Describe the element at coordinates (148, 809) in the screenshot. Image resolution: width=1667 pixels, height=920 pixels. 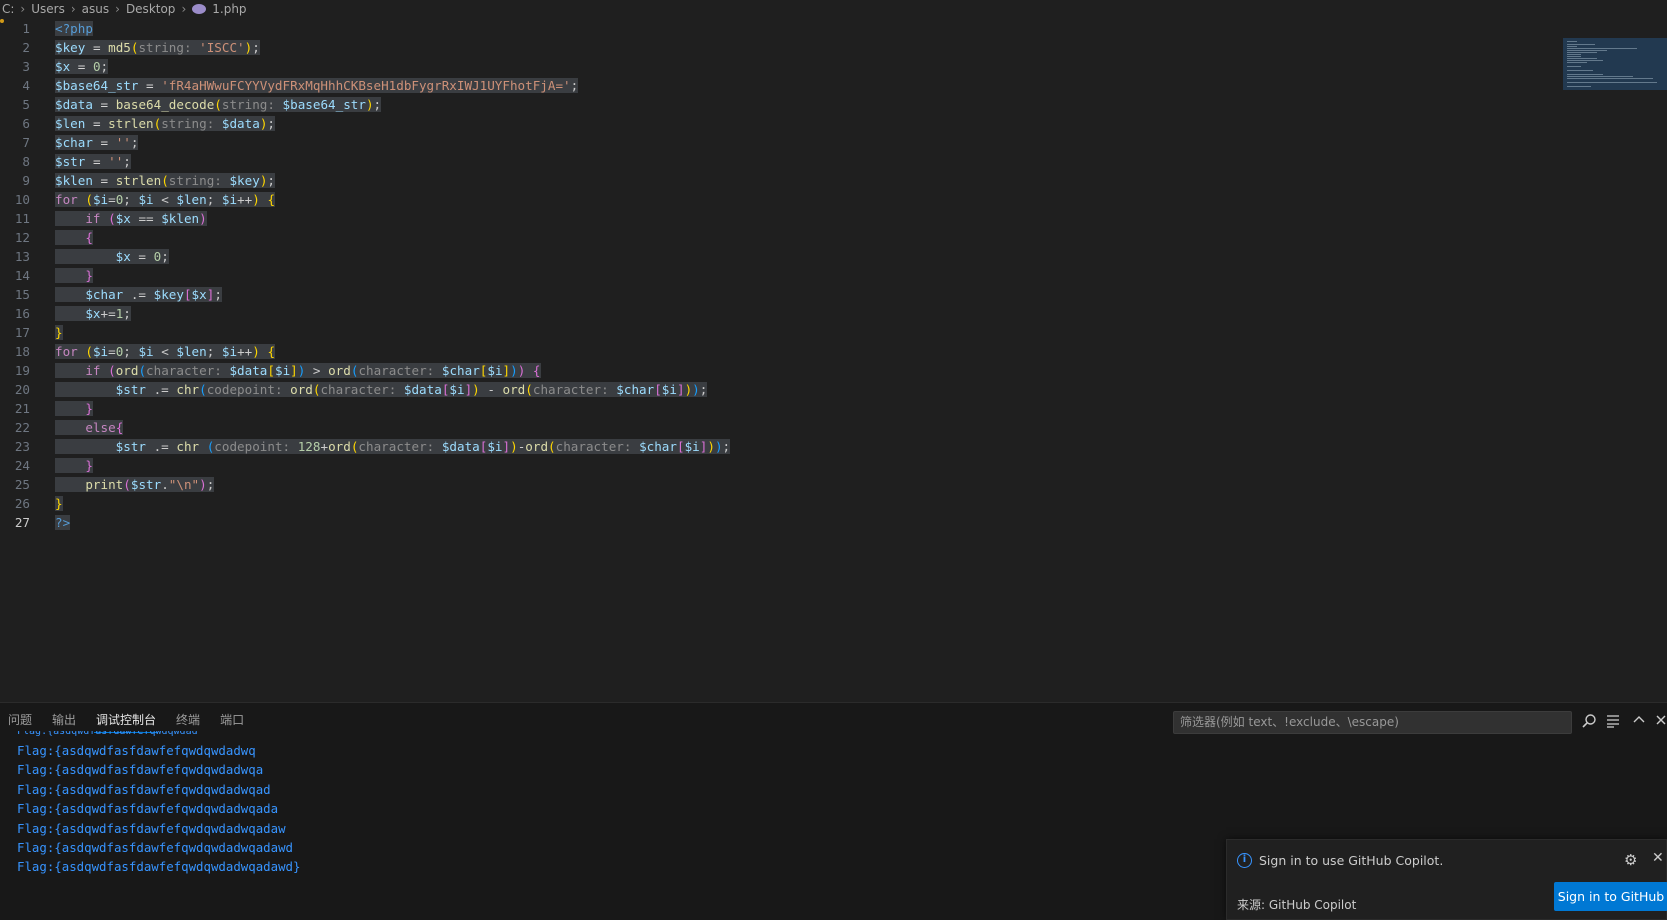
I see `console-line: Flag:{asdqwdfasfdawfefqwdqwdadwqada` at that location.